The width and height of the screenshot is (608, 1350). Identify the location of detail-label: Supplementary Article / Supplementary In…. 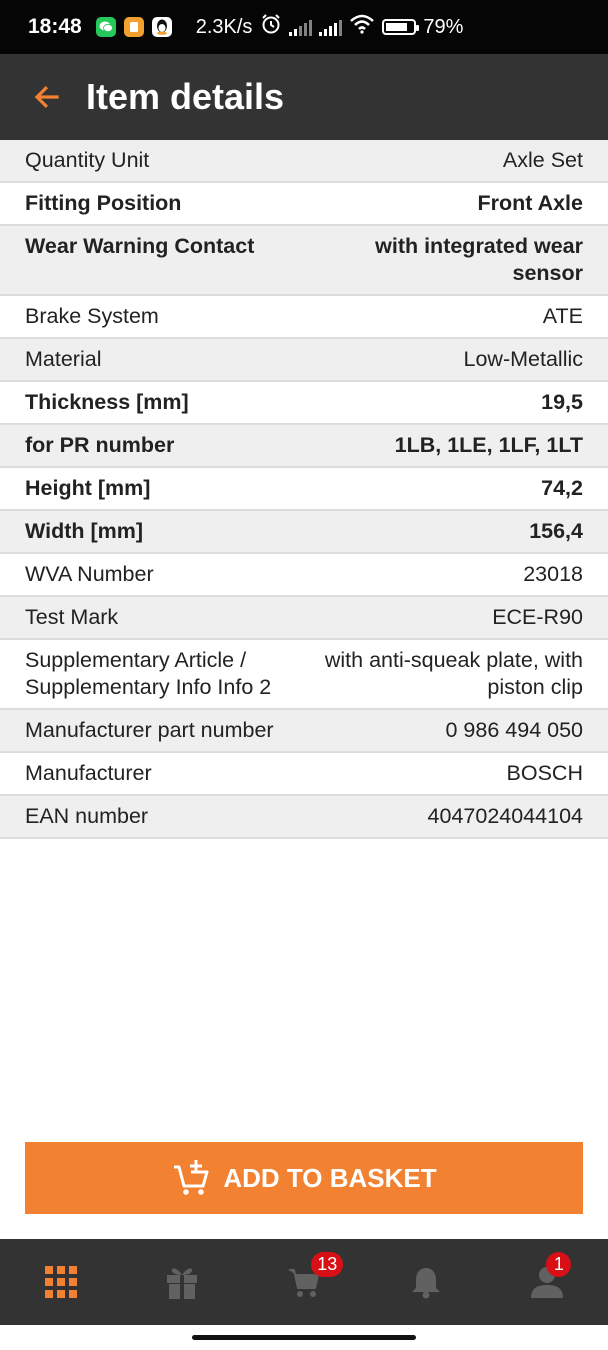
(148, 673).